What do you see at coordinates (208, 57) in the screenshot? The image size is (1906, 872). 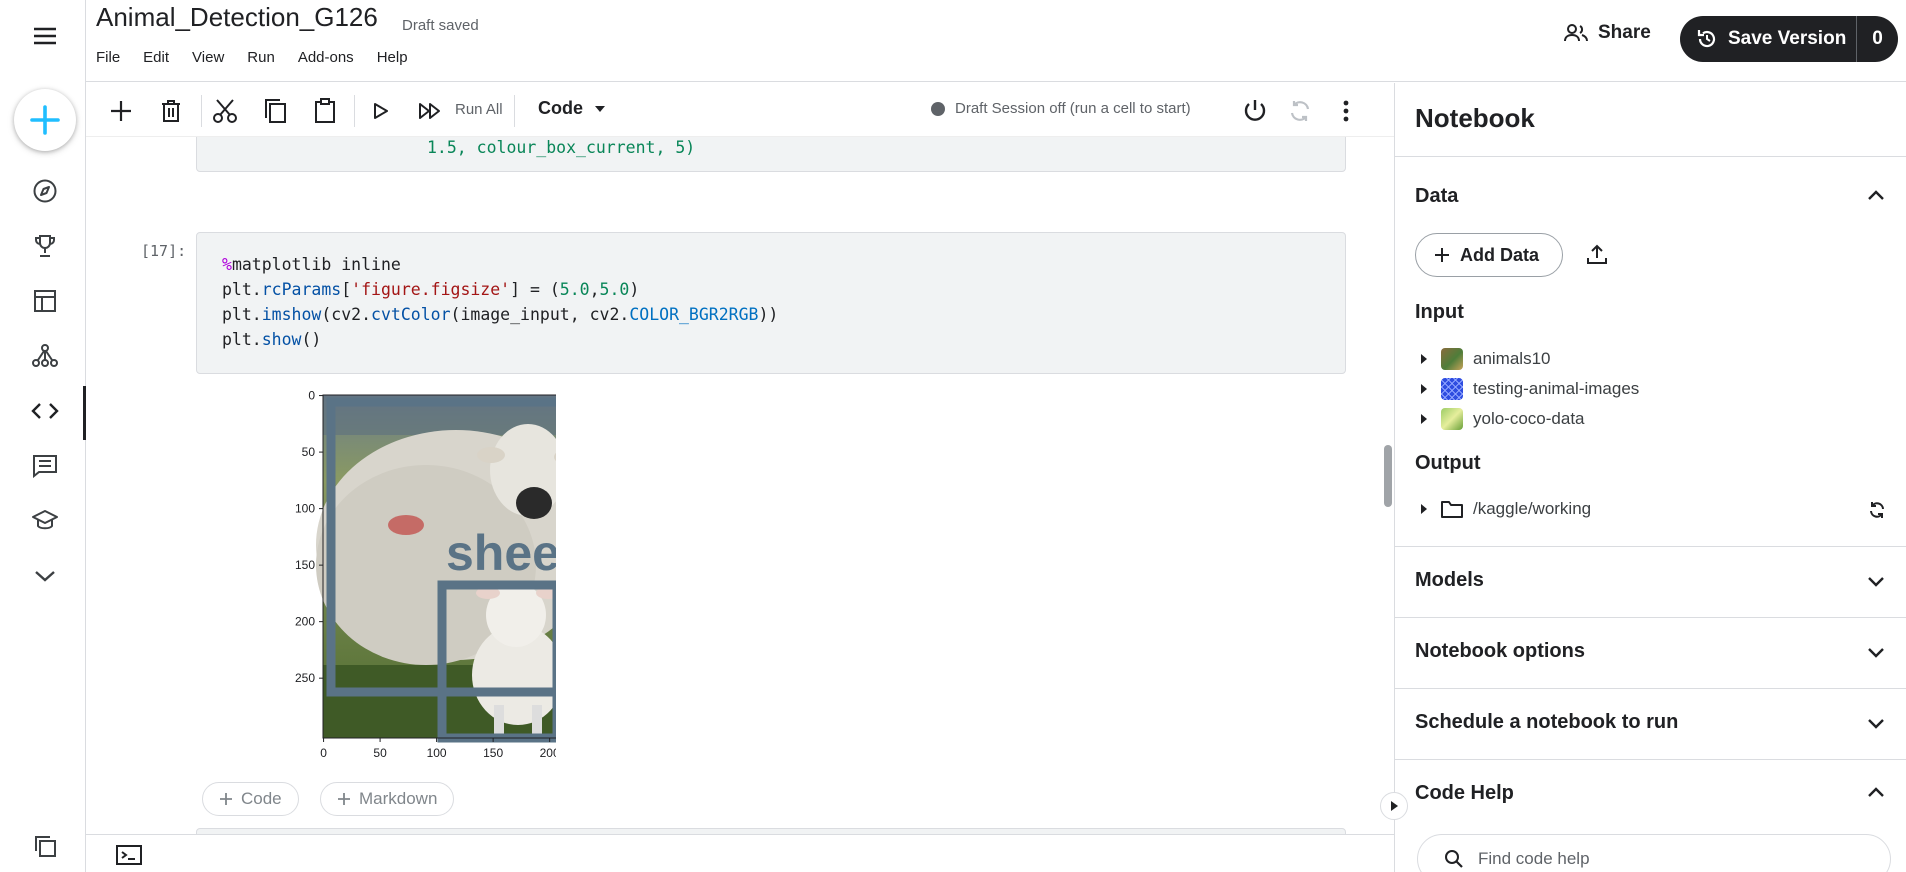 I see `menu-view: View` at bounding box center [208, 57].